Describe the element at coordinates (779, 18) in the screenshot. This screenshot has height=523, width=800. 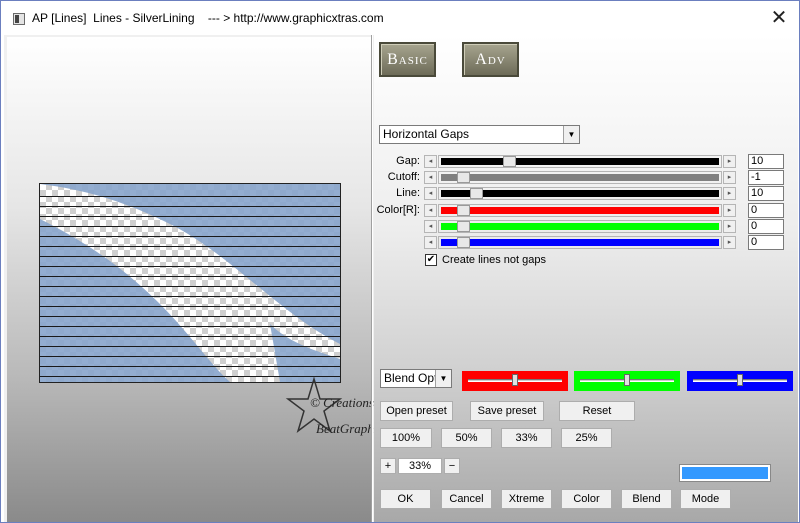
I see `close-icon: ✕` at that location.